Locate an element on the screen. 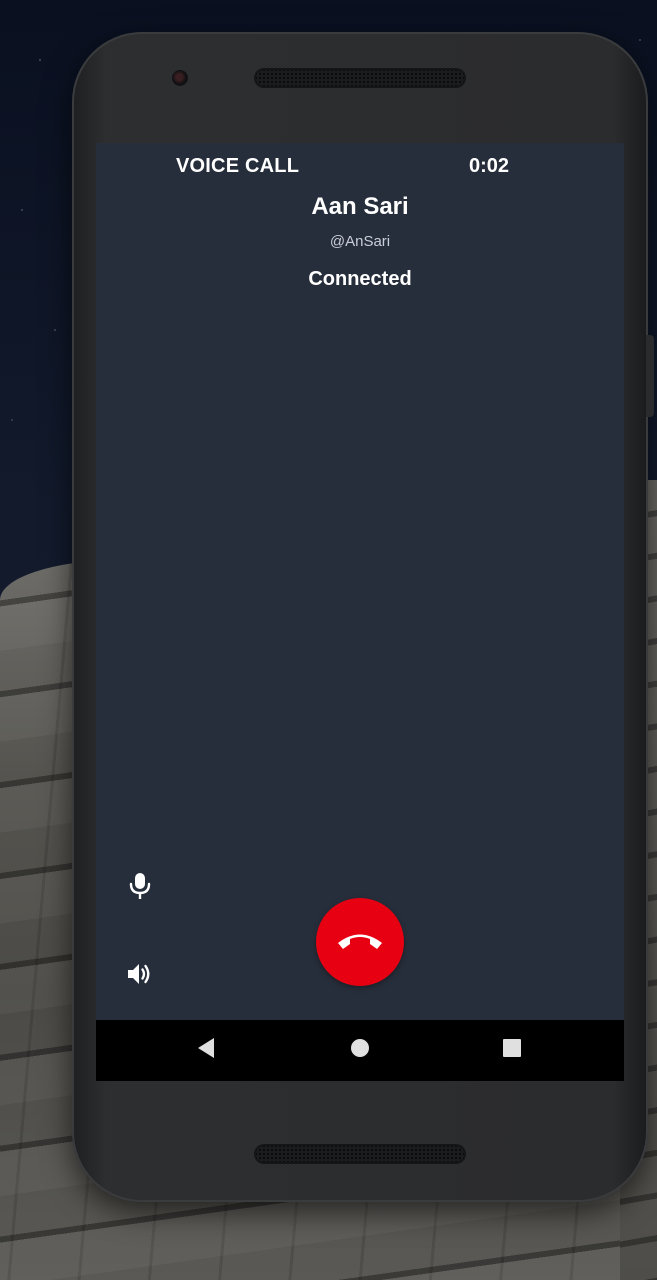  bottom-speaker-grille is located at coordinates (360, 1154).